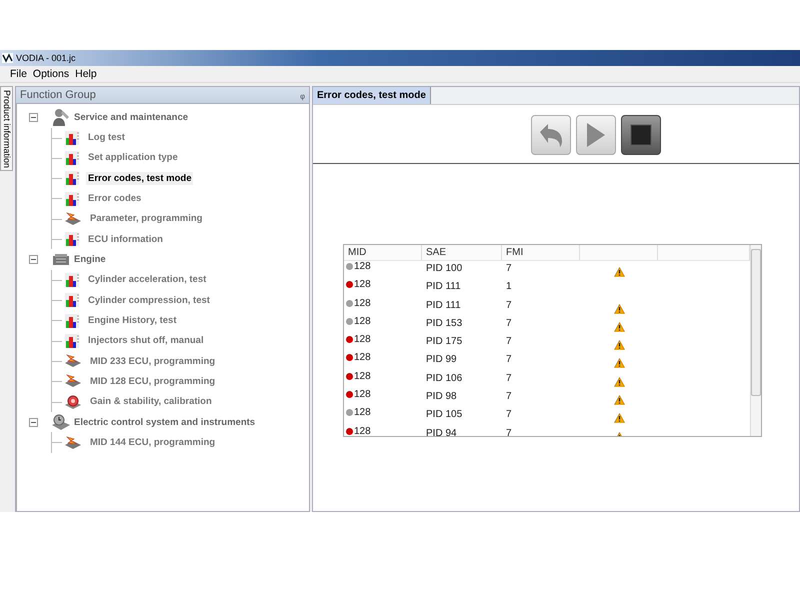 The height and width of the screenshot is (600, 800). Describe the element at coordinates (165, 422) in the screenshot. I see `tree-group: Electric control system and instruments` at that location.